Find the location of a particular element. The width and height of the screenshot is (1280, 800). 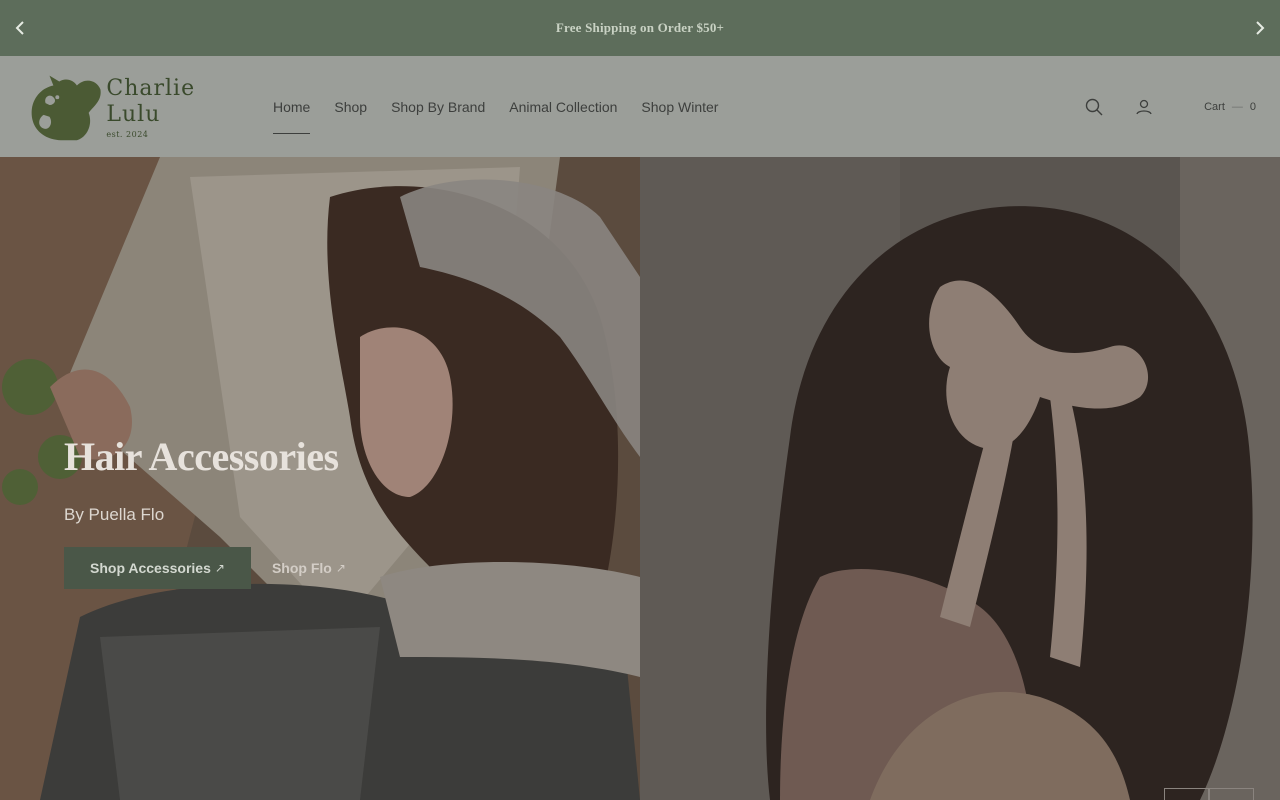

shop-flo-link: Shop Flo ↗ is located at coordinates (309, 568).